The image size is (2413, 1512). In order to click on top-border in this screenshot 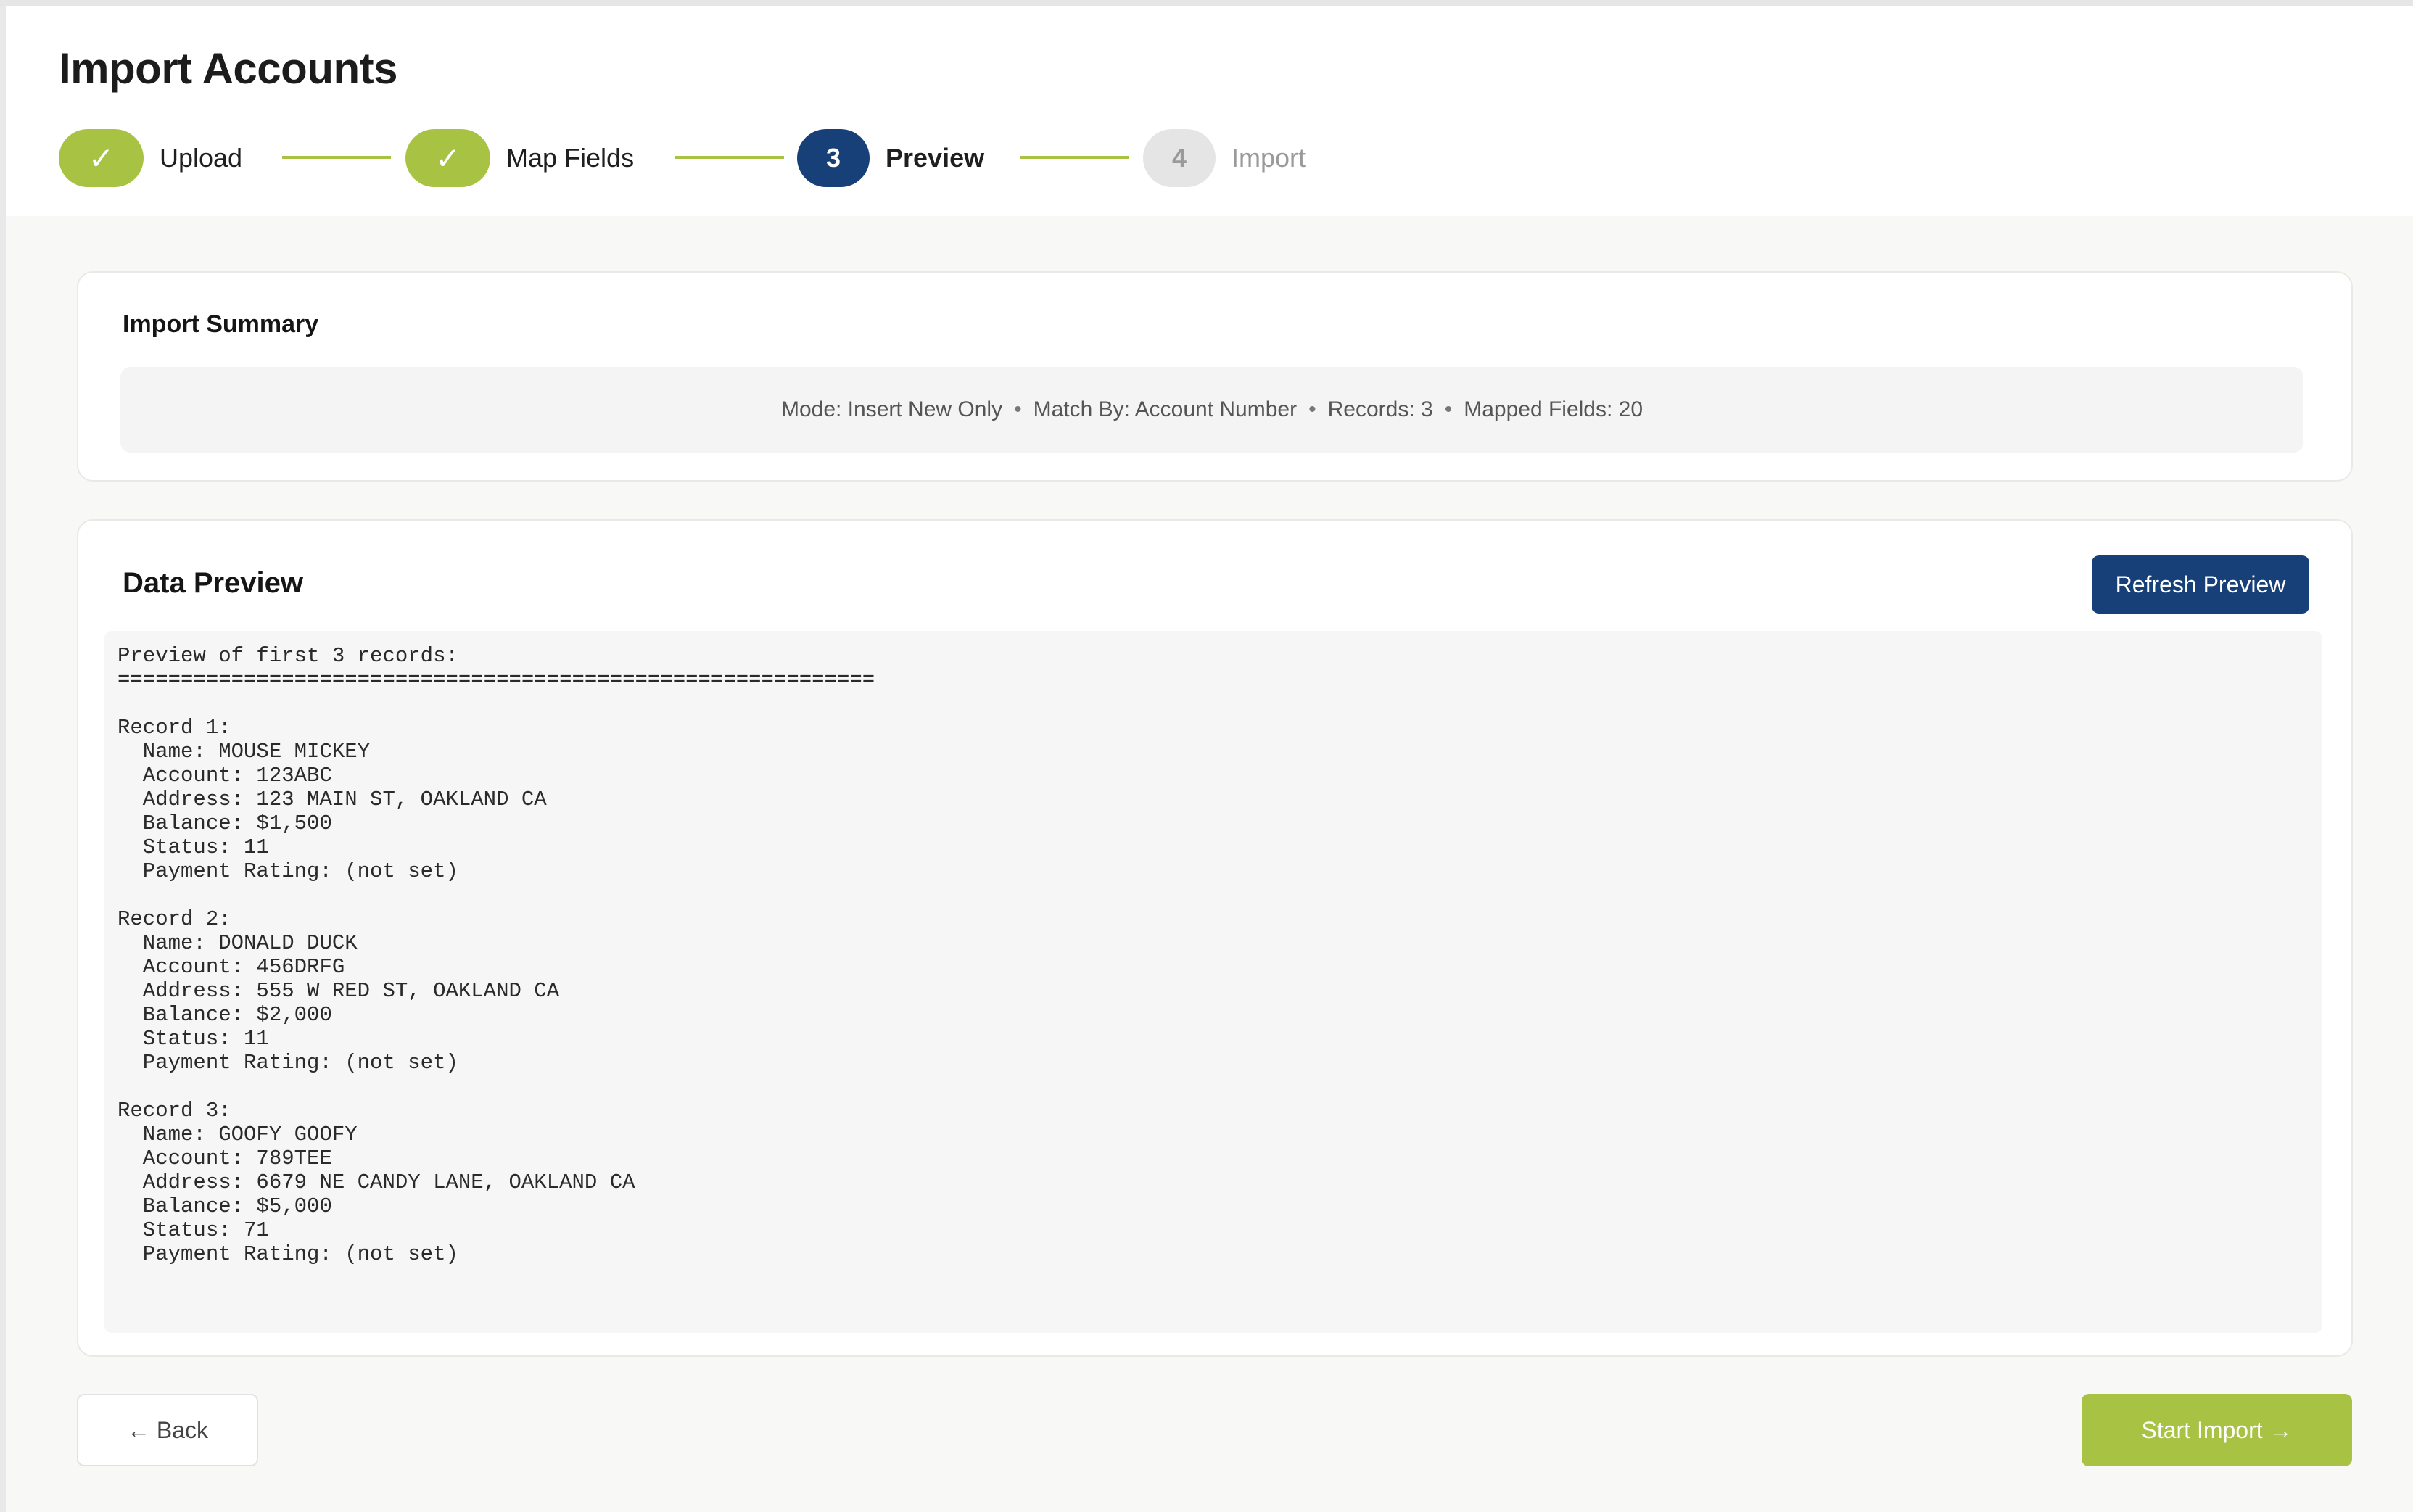, I will do `click(1206, 3)`.